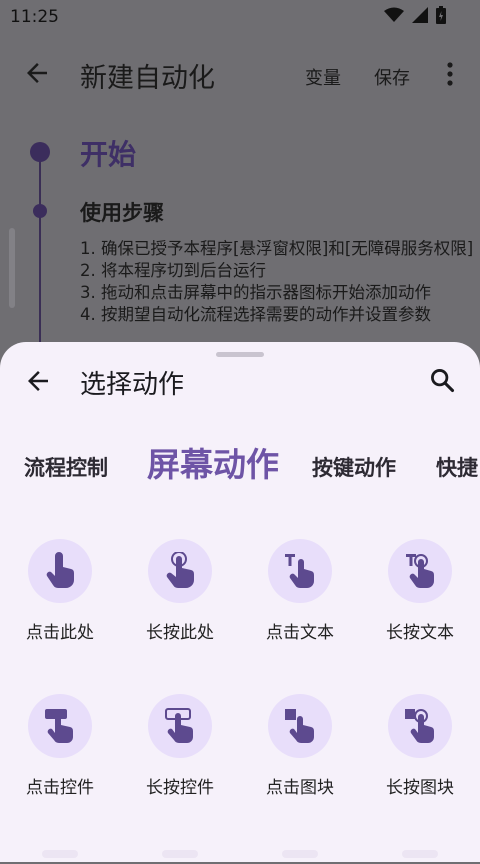 This screenshot has width=480, height=864. I want to click on status-icons, so click(415, 15).